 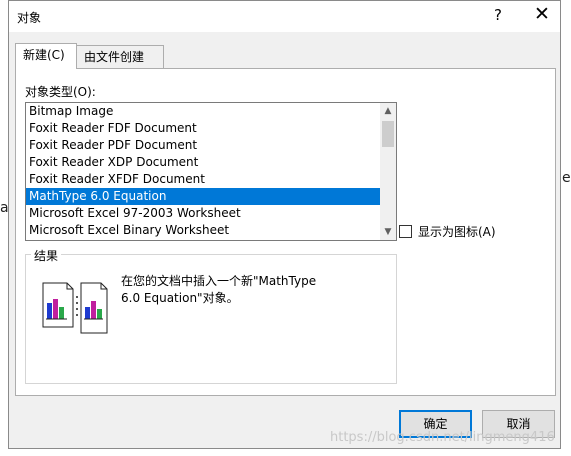 I want to click on background-document-char-right: e, so click(x=566, y=178).